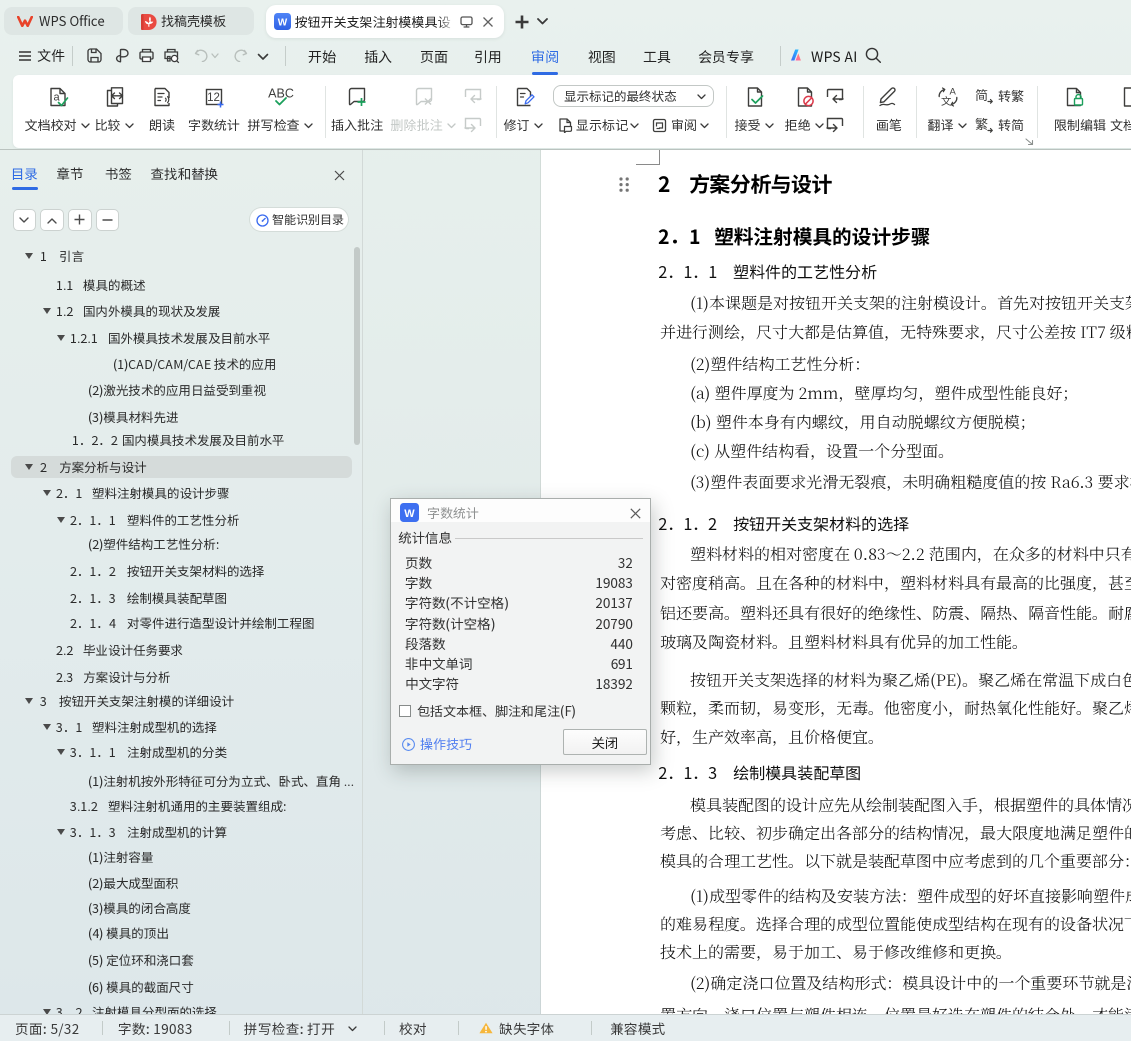 The height and width of the screenshot is (1041, 1131). I want to click on svg-text: a, so click(56, 98).